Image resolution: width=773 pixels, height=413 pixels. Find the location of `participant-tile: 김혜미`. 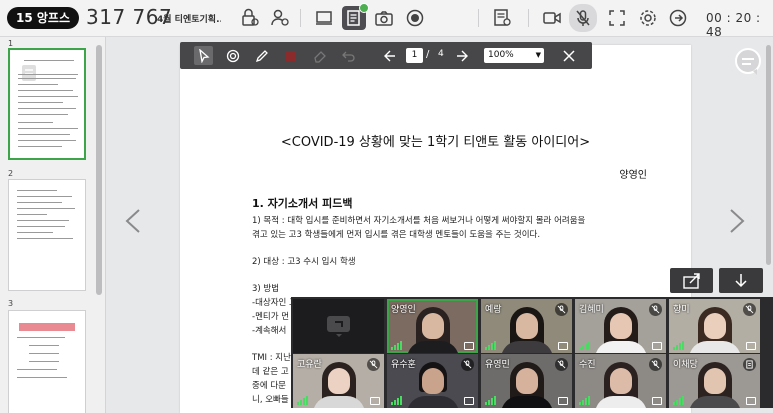

participant-tile: 김혜미 is located at coordinates (620, 326).